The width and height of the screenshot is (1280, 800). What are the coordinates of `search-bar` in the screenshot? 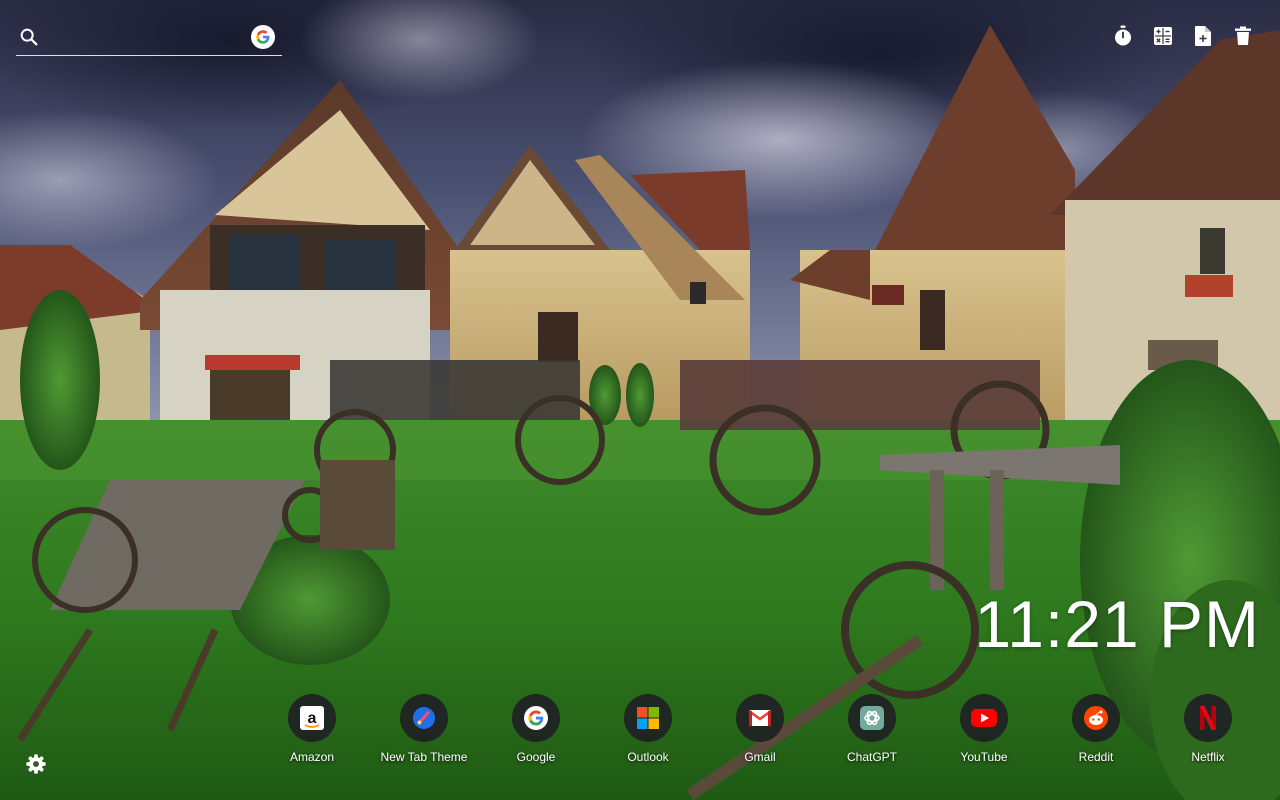 It's located at (149, 39).